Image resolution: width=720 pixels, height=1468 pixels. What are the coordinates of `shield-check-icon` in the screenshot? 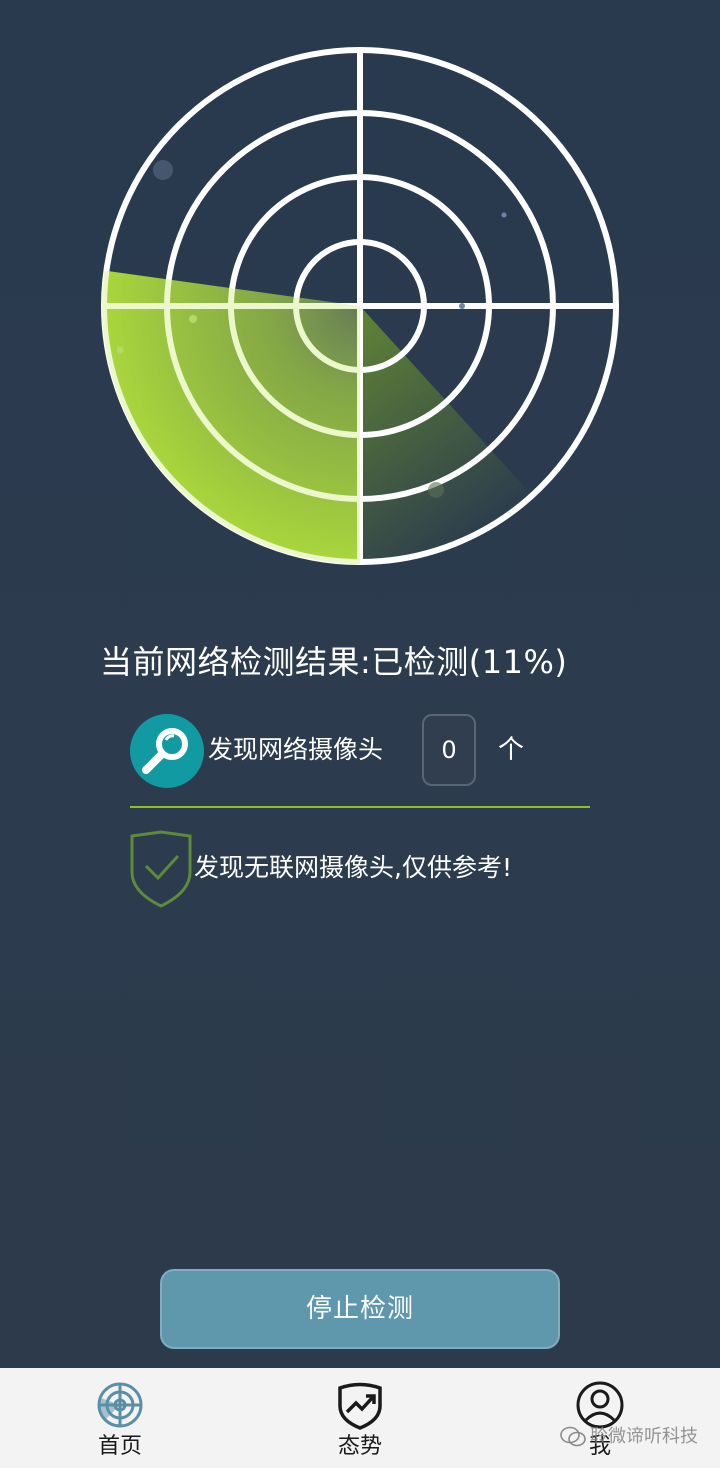 It's located at (161, 869).